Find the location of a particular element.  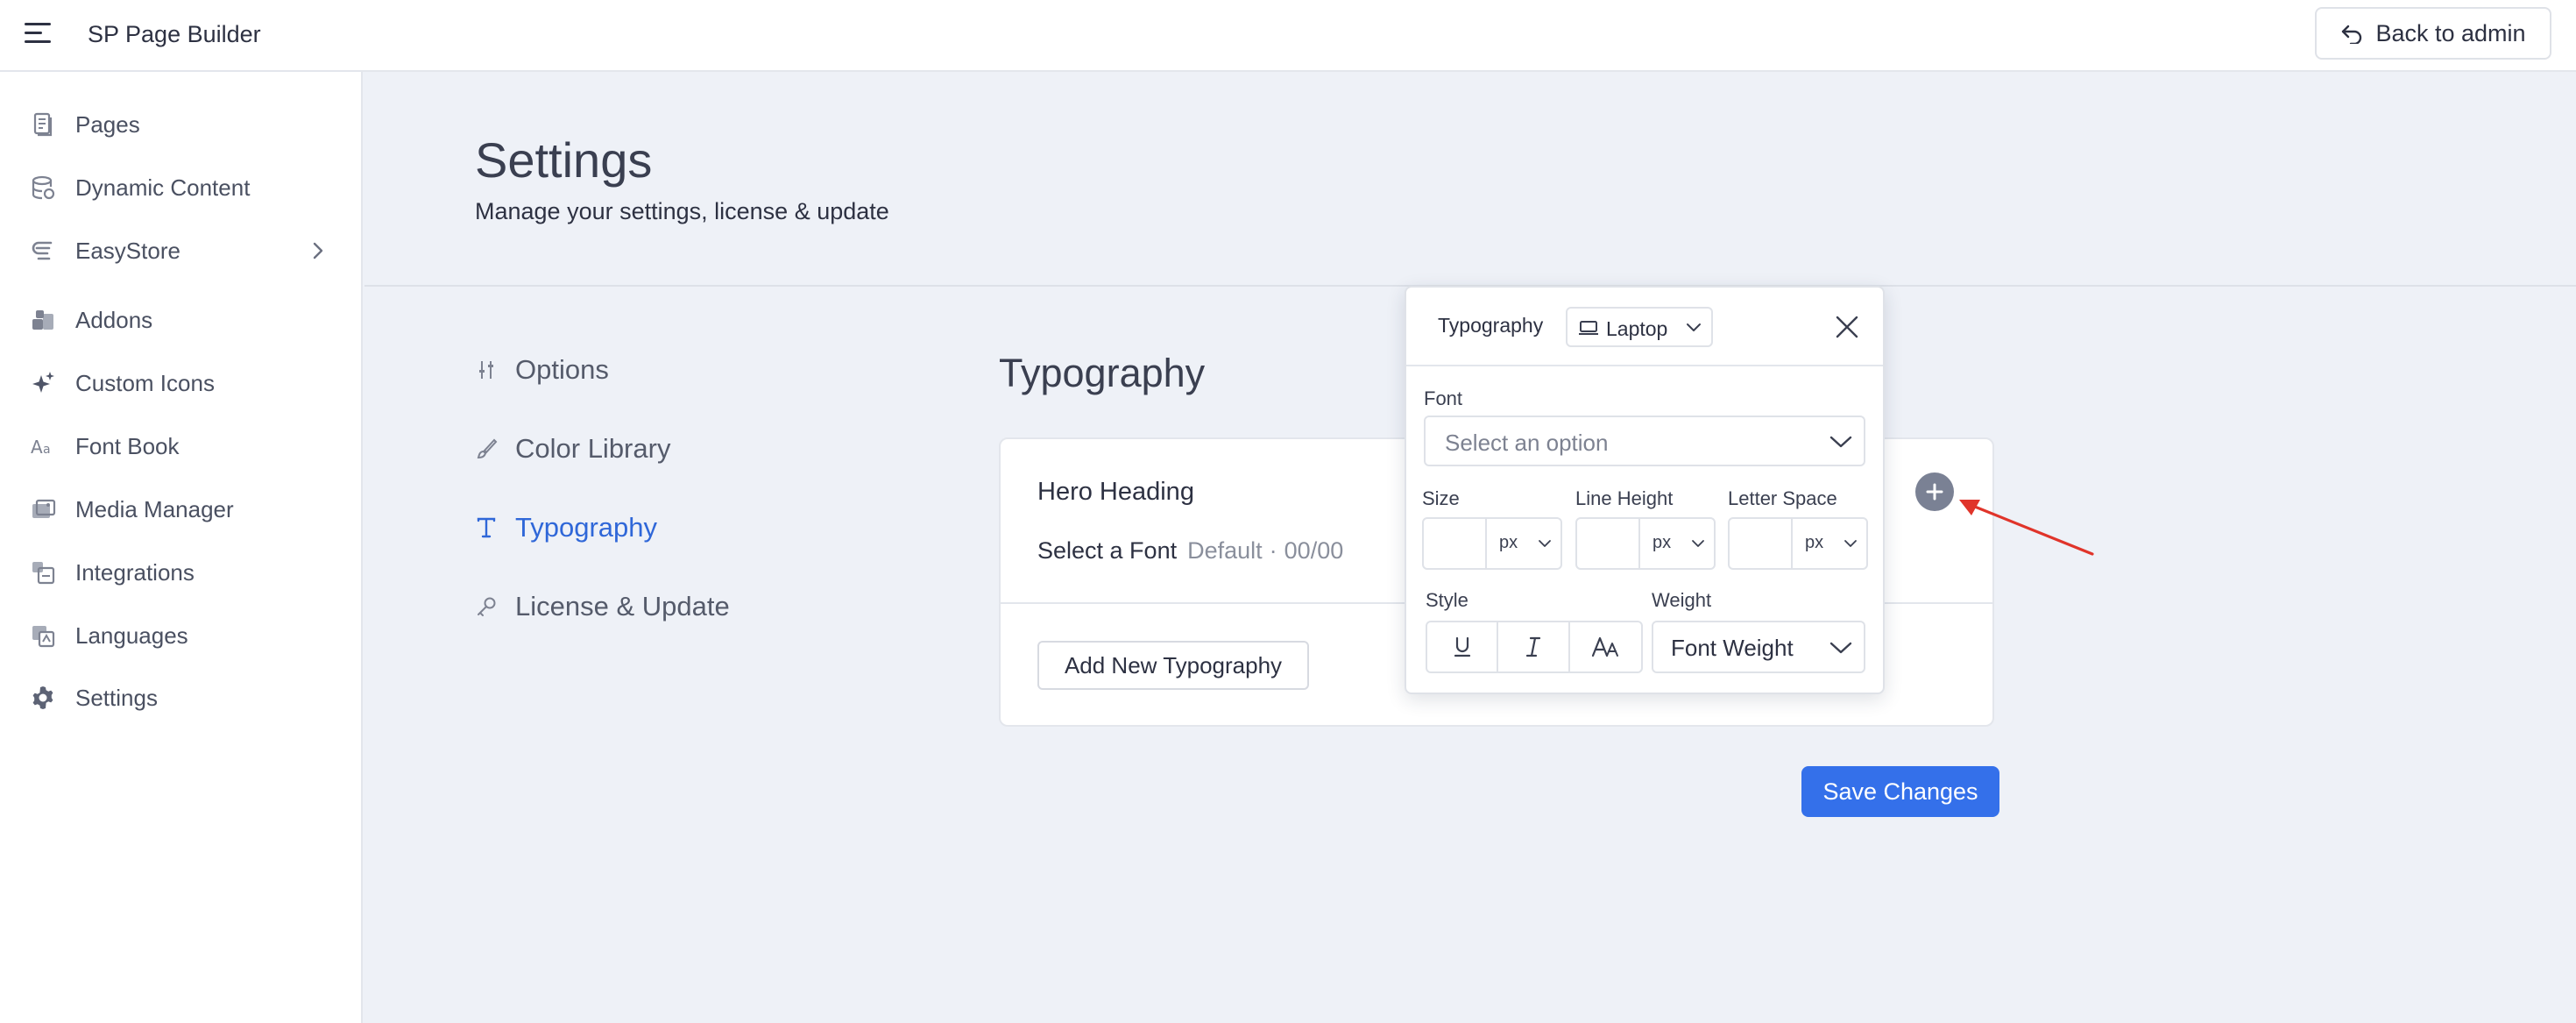

settings-nav-label: Color Library is located at coordinates (593, 449).